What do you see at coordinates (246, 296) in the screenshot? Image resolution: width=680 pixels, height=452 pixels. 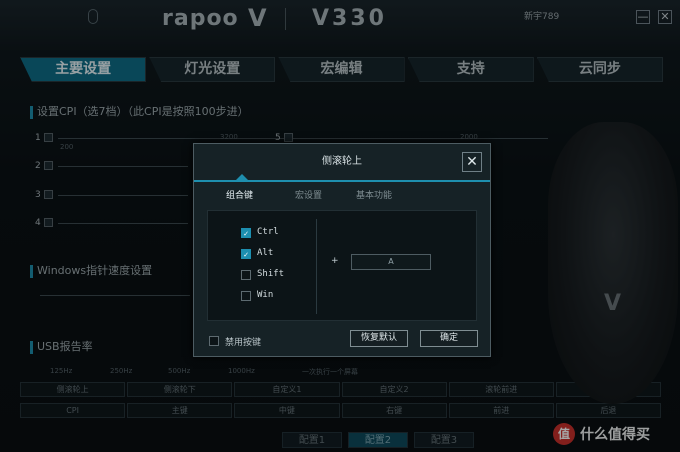 I see `win-checkbox` at bounding box center [246, 296].